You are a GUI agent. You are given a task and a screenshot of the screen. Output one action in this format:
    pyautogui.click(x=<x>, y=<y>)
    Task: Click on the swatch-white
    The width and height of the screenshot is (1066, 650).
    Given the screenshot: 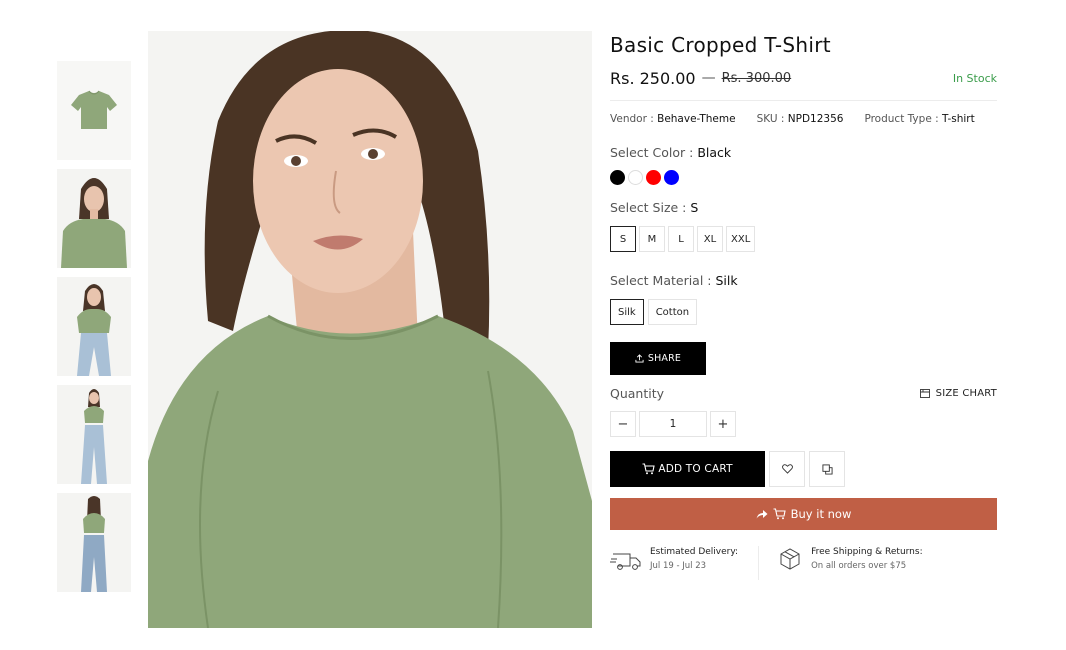 What is the action you would take?
    pyautogui.click(x=635, y=177)
    